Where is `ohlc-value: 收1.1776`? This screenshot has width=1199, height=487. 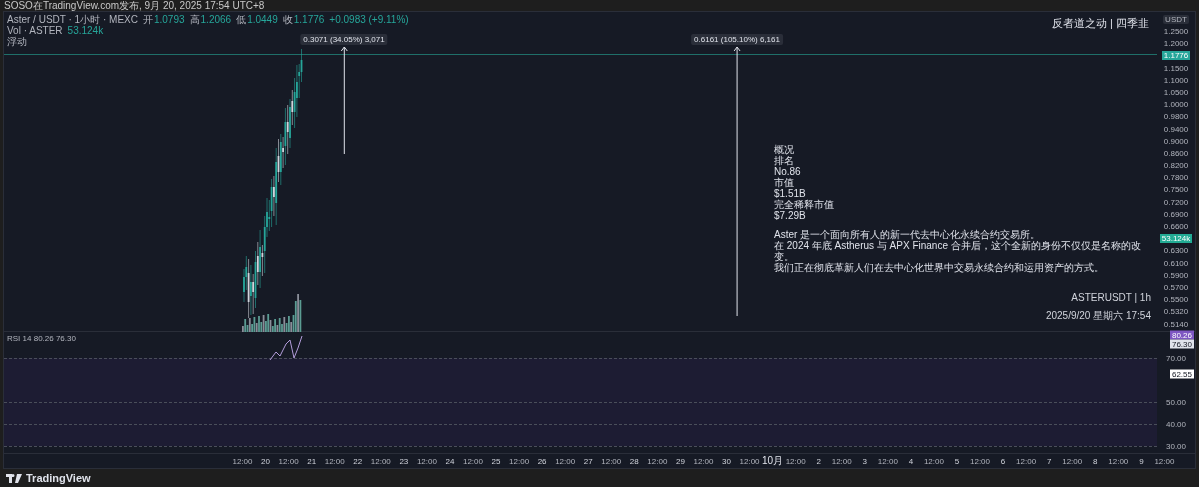 ohlc-value: 收1.1776 is located at coordinates (303, 19).